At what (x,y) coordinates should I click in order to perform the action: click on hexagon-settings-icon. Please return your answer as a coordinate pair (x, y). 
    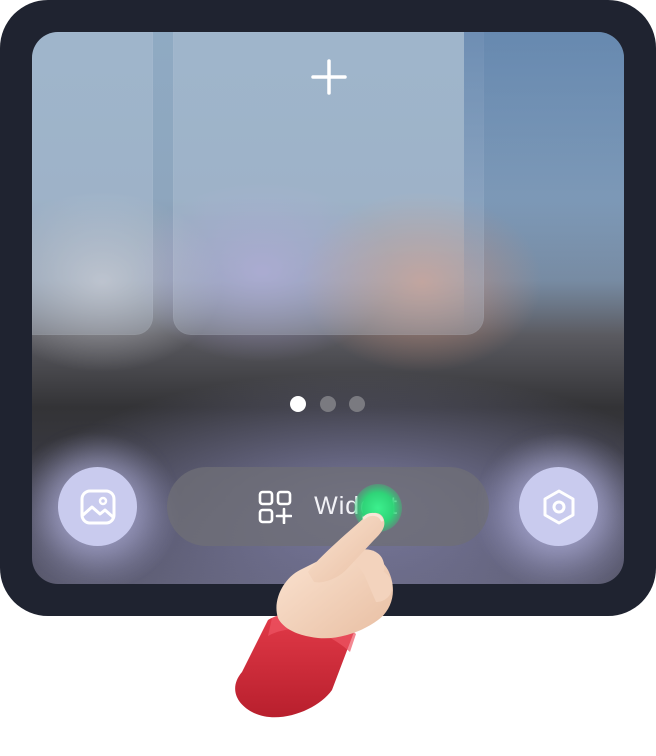
    Looking at the image, I should click on (558, 506).